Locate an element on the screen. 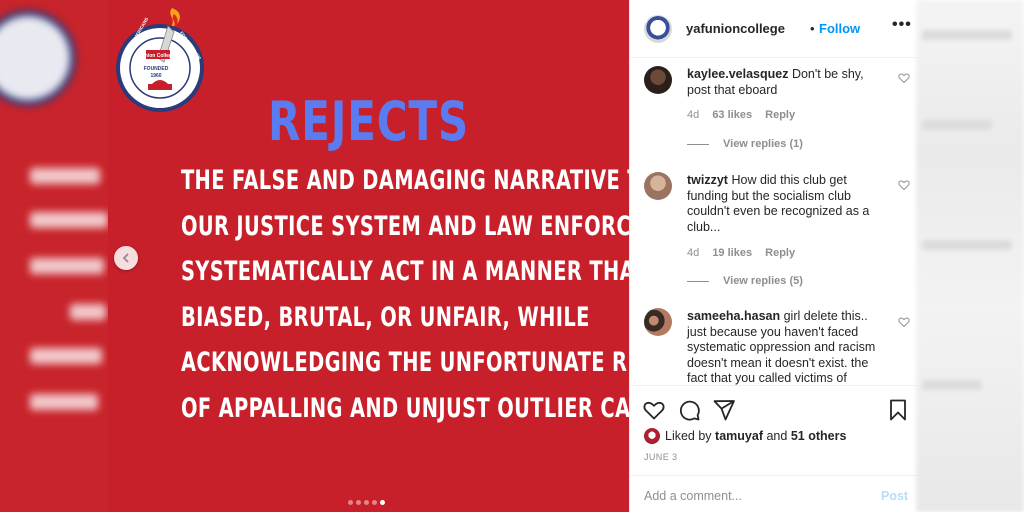  blurred-logo is located at coordinates (38, 58).